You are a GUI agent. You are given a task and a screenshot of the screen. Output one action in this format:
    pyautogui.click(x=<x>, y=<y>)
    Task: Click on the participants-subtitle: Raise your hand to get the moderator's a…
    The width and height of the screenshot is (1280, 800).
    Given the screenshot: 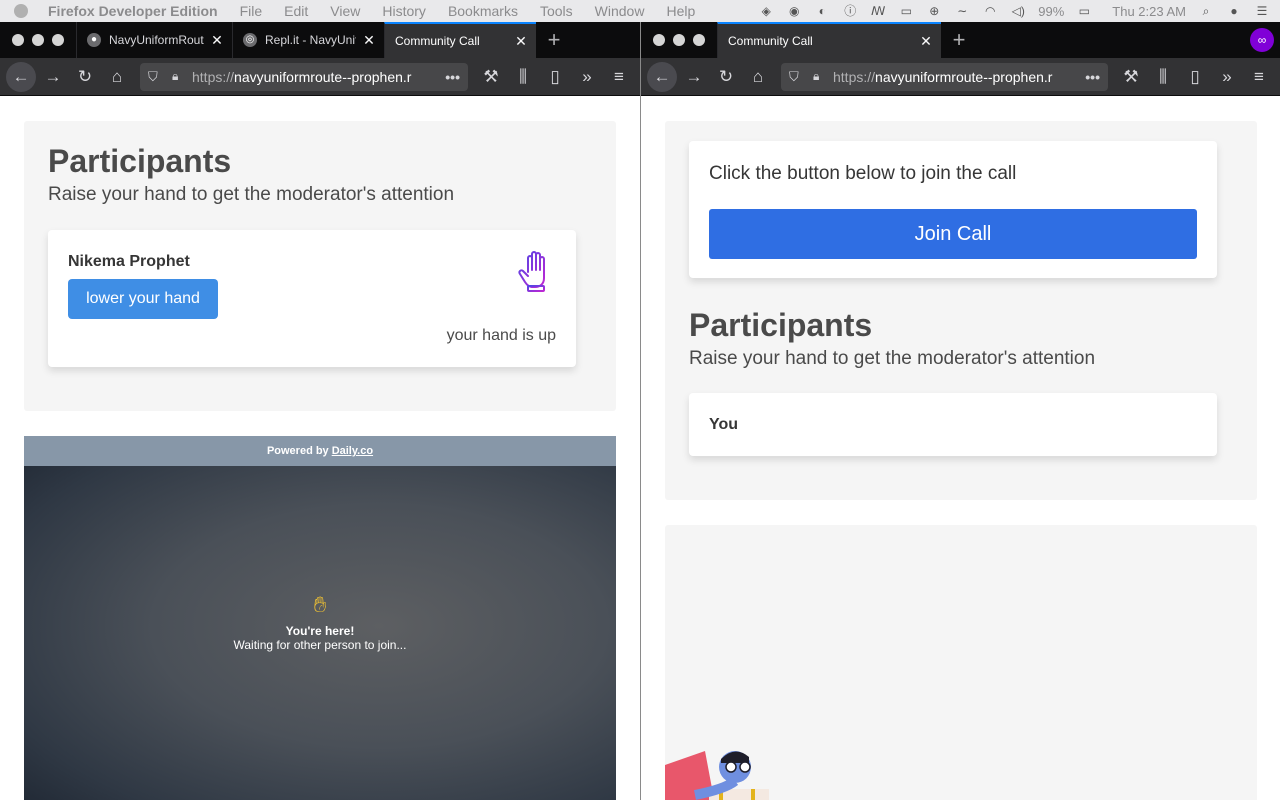 What is the action you would take?
    pyautogui.click(x=251, y=194)
    